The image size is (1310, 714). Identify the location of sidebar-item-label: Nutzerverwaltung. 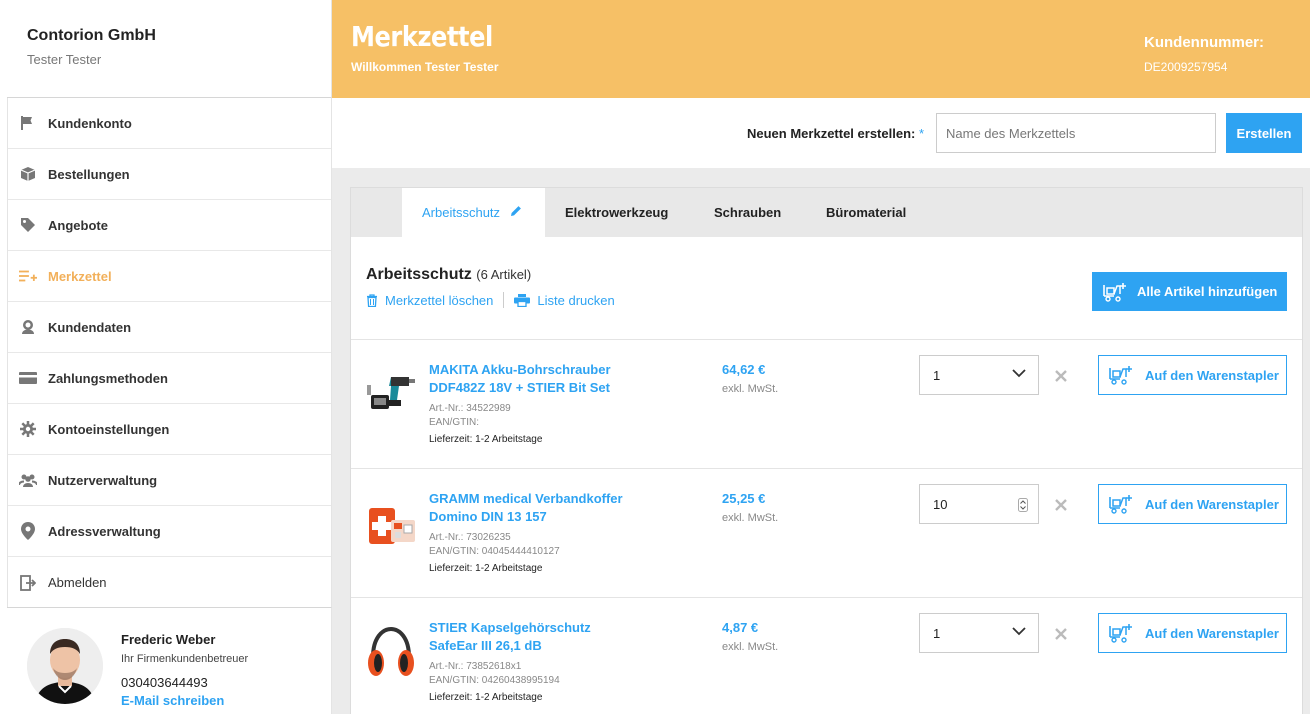
(103, 480).